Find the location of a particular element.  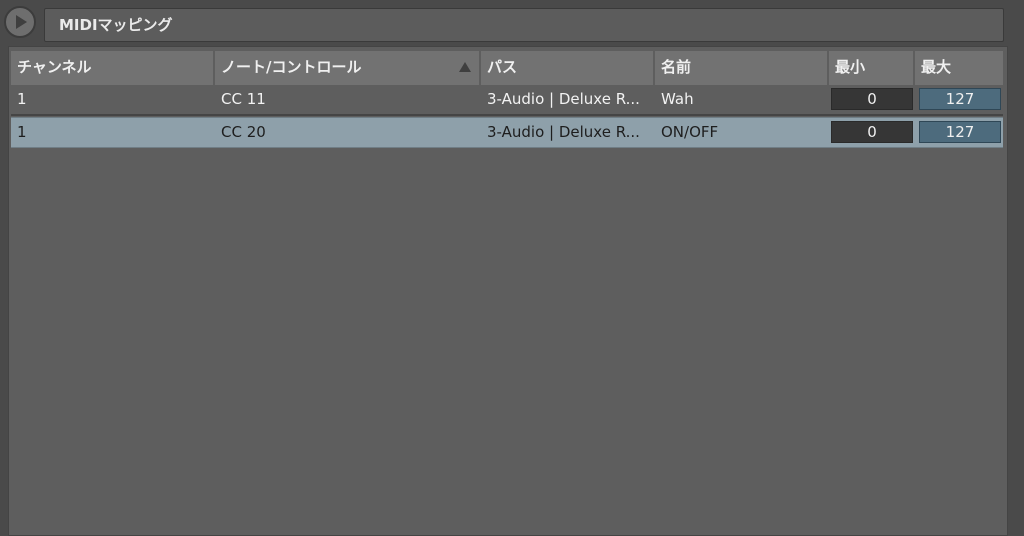

table-header: チャンネル ノート/コントロール パス 名前 最小 最大 is located at coordinates (507, 68).